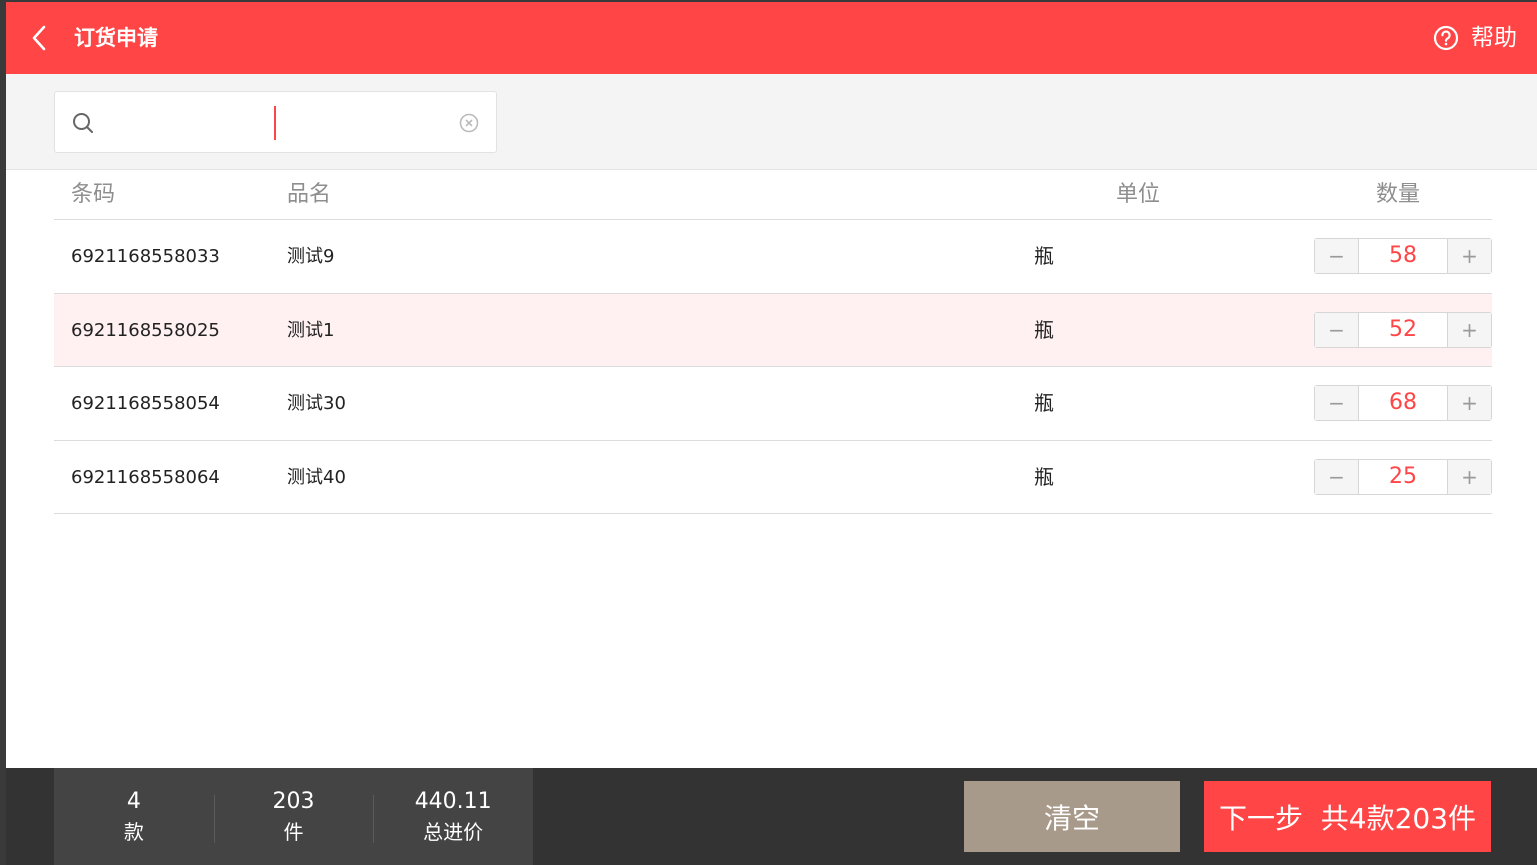 This screenshot has height=865, width=1537. I want to click on barcode-cell: 6921168558064, so click(145, 477).